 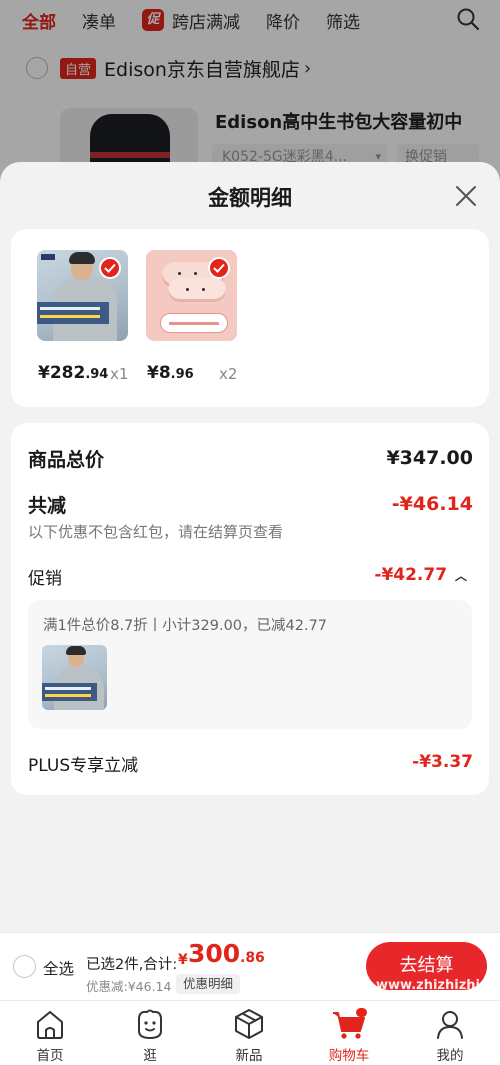 What do you see at coordinates (182, 374) in the screenshot?
I see `goods-price-dec: .96` at bounding box center [182, 374].